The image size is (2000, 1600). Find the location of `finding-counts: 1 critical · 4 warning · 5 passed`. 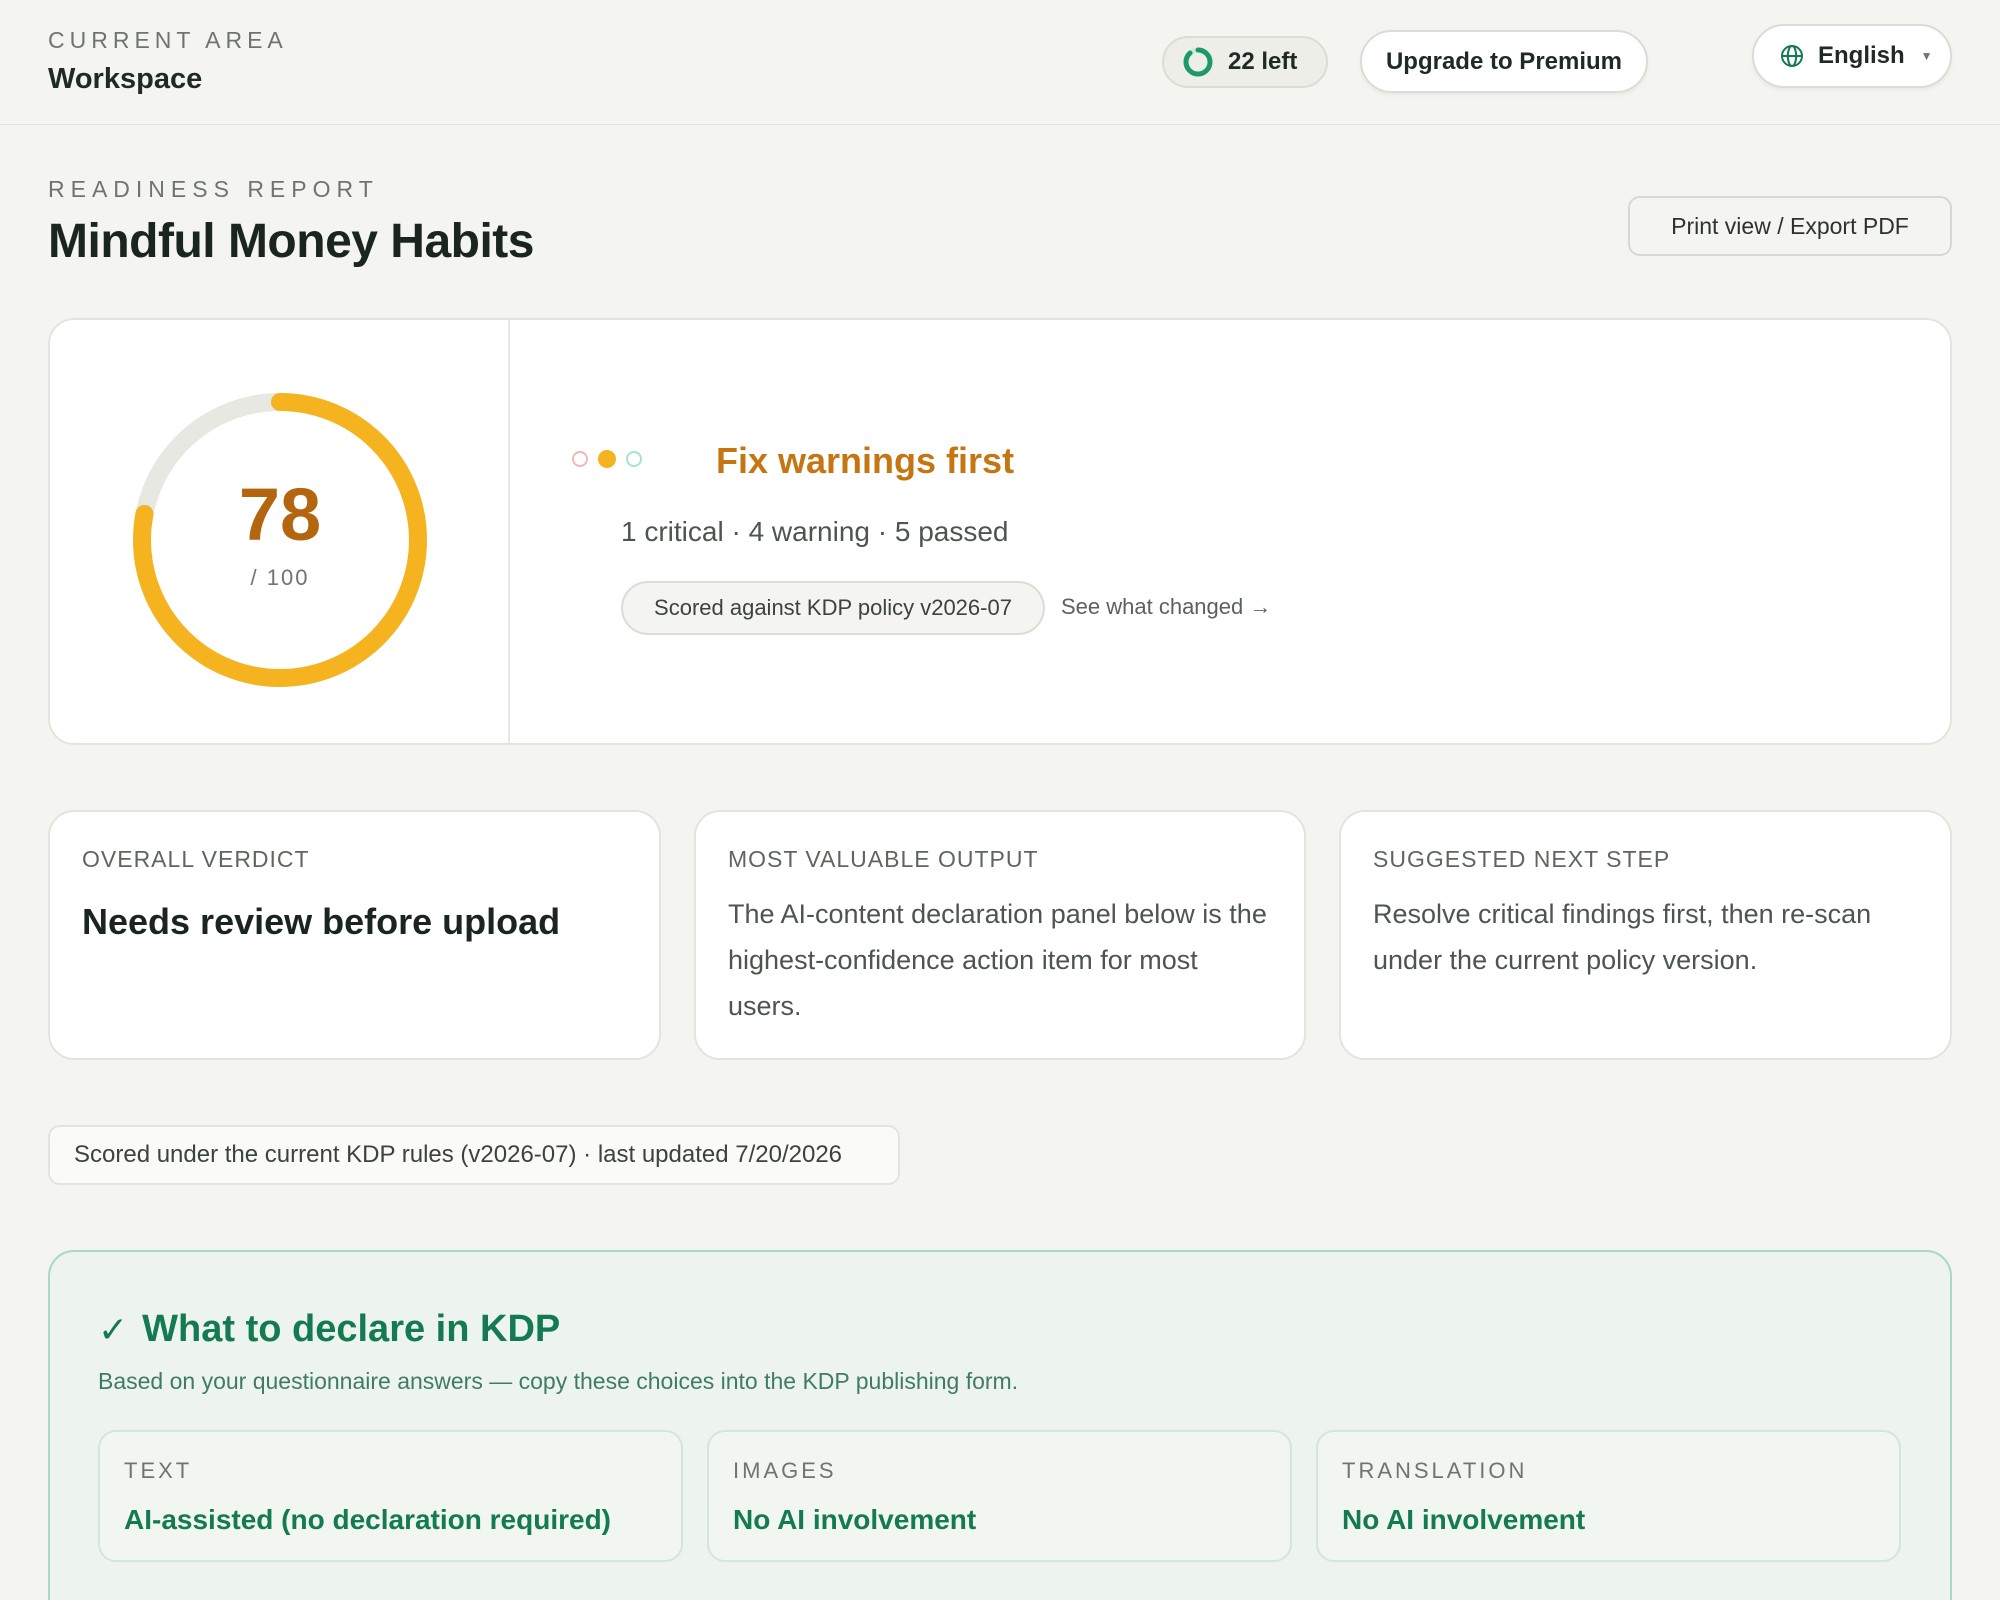

finding-counts: 1 critical · 4 warning · 5 passed is located at coordinates (815, 531).